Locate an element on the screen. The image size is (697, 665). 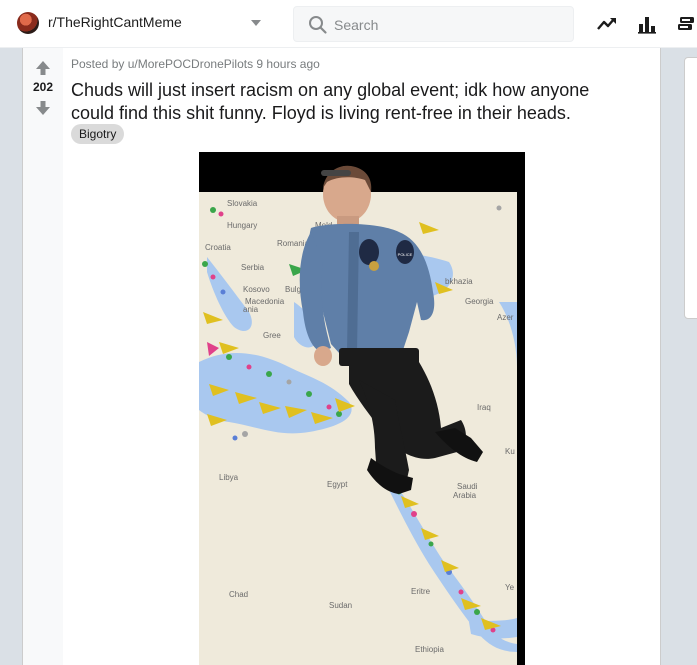
sidebar-card is located at coordinates (690, 188).